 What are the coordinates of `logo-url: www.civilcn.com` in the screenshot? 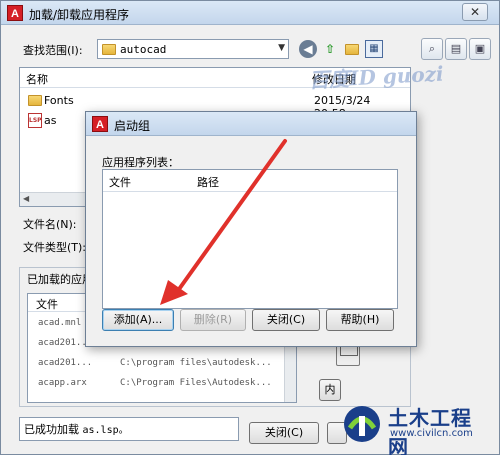 It's located at (431, 433).